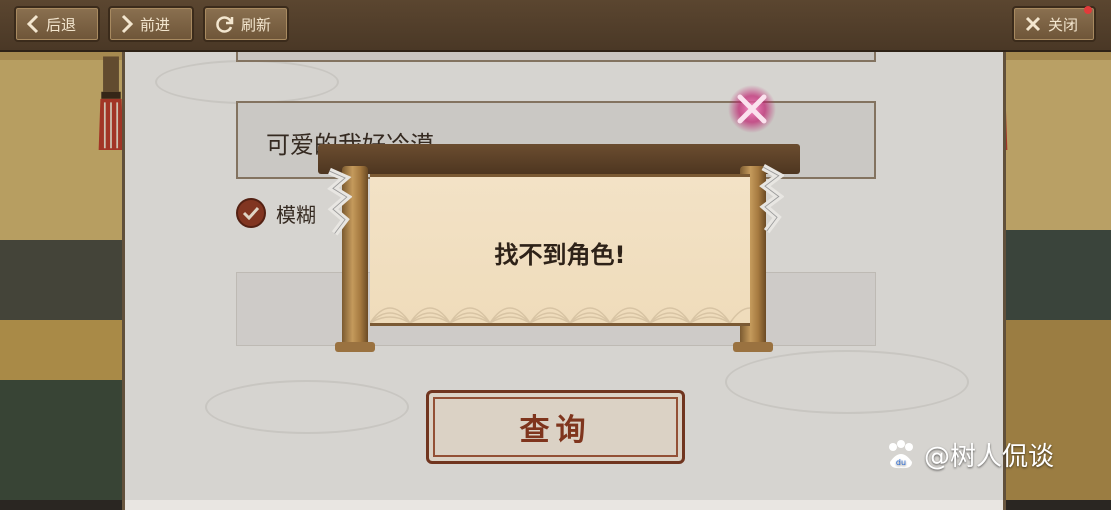 Image resolution: width=1111 pixels, height=510 pixels. Describe the element at coordinates (771, 199) in the screenshot. I see `paper-streamer-right` at that location.